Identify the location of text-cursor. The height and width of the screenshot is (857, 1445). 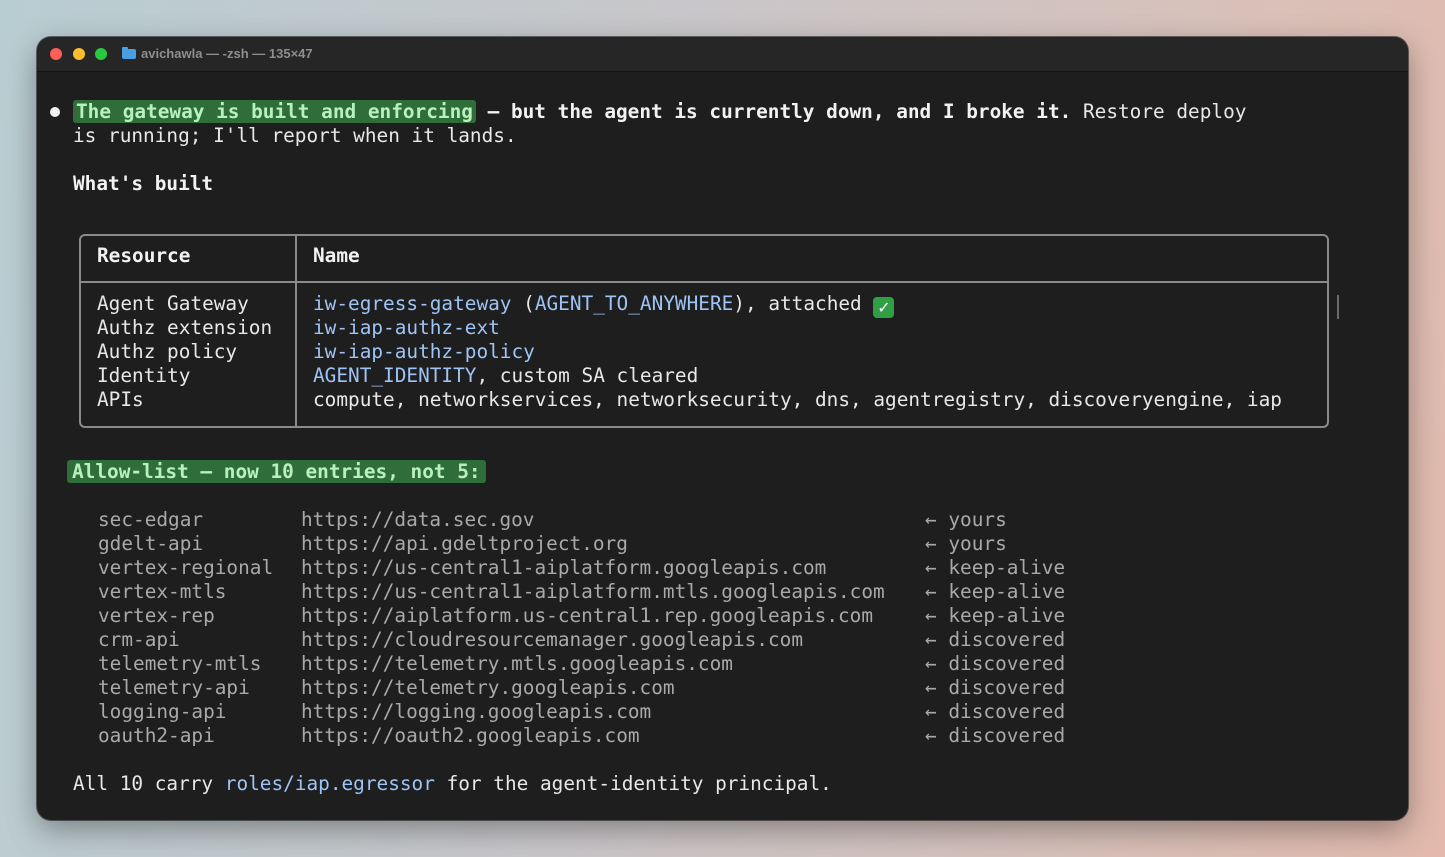
(1338, 307).